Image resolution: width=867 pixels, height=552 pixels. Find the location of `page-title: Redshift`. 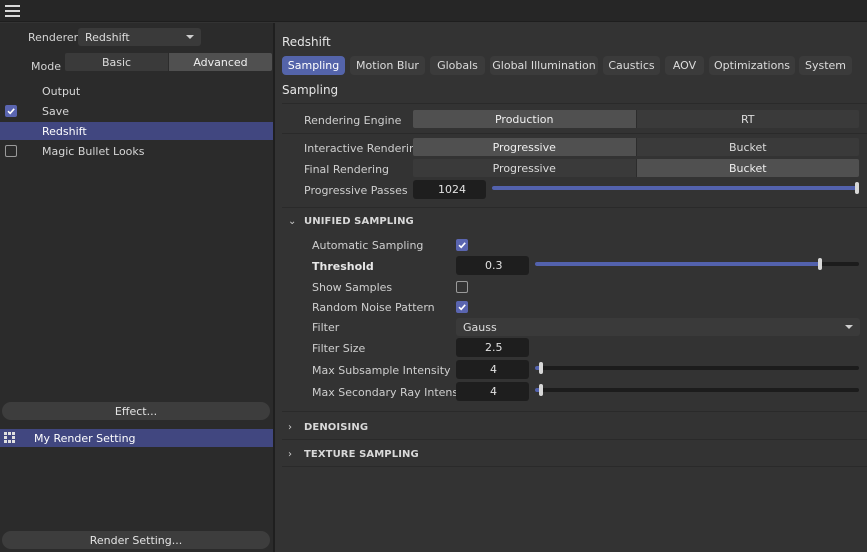

page-title: Redshift is located at coordinates (306, 42).